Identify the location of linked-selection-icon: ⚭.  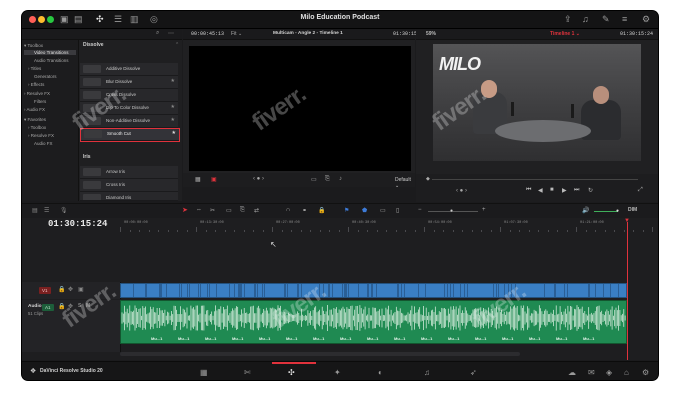
(304, 210).